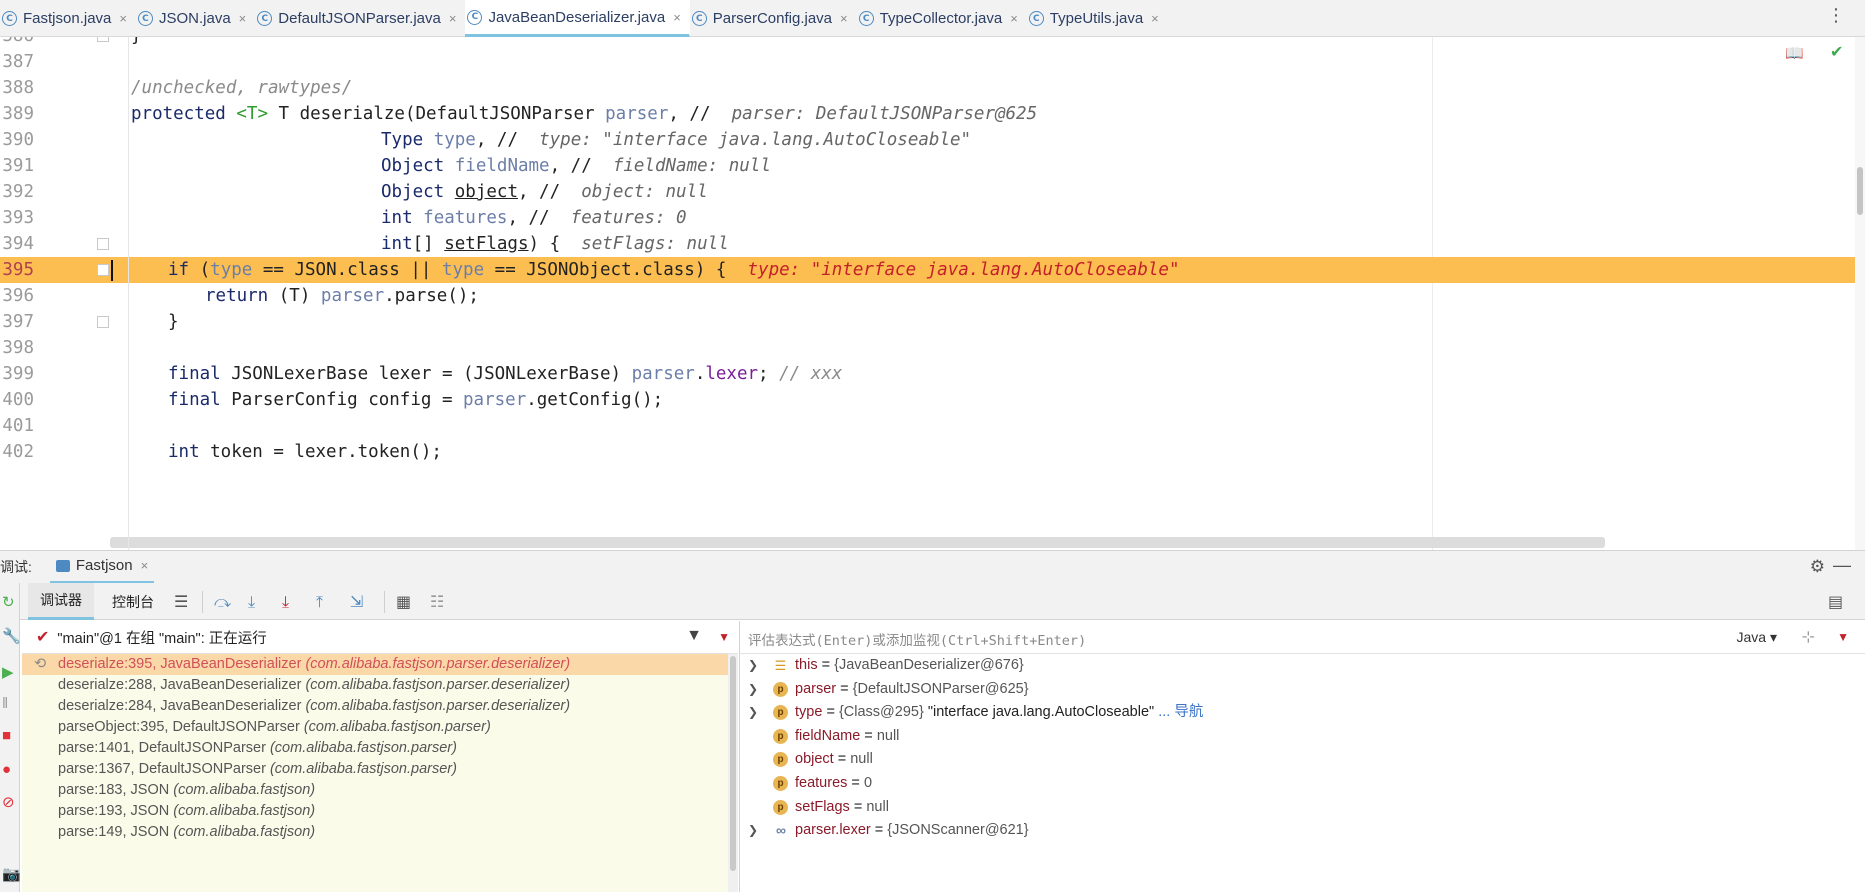 The image size is (1865, 892). What do you see at coordinates (285, 602) in the screenshot?
I see `force-step-into-icon: ⤓` at bounding box center [285, 602].